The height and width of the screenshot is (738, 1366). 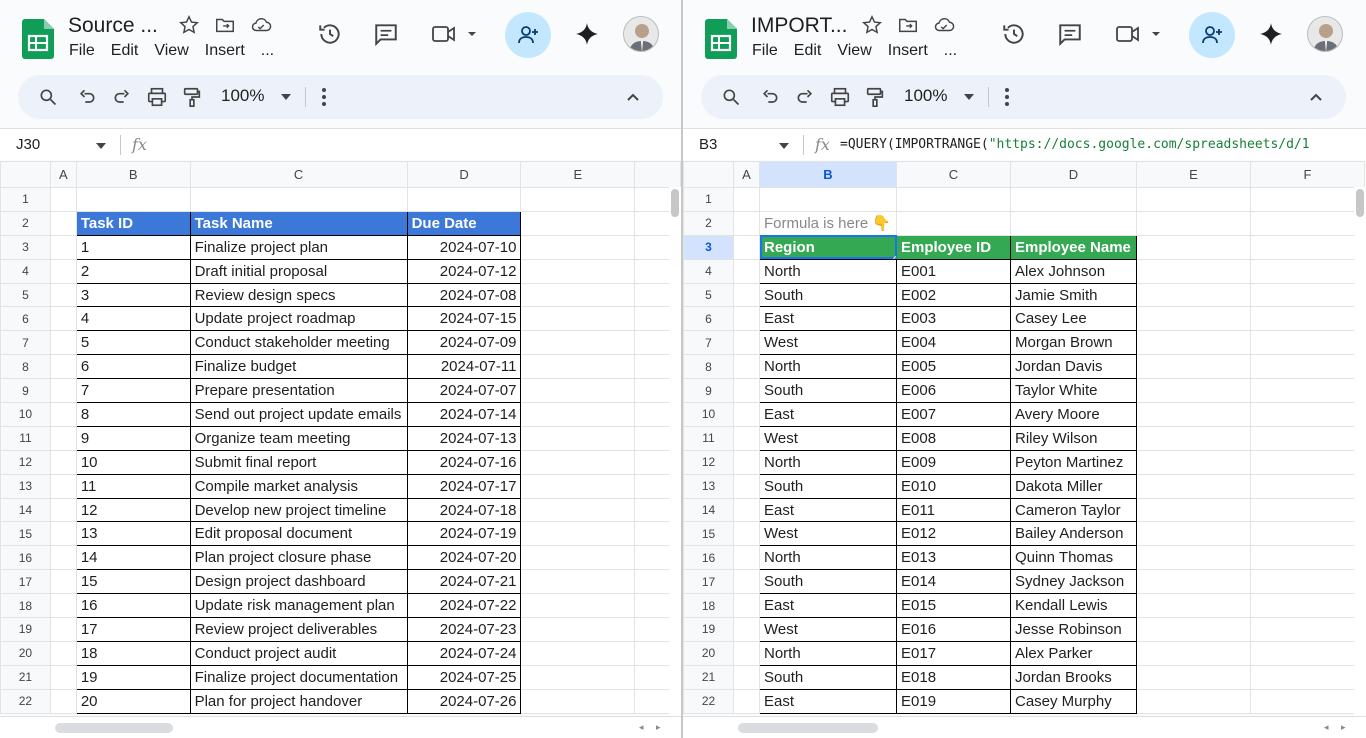 What do you see at coordinates (828, 677) in the screenshot?
I see `cell-region: South` at bounding box center [828, 677].